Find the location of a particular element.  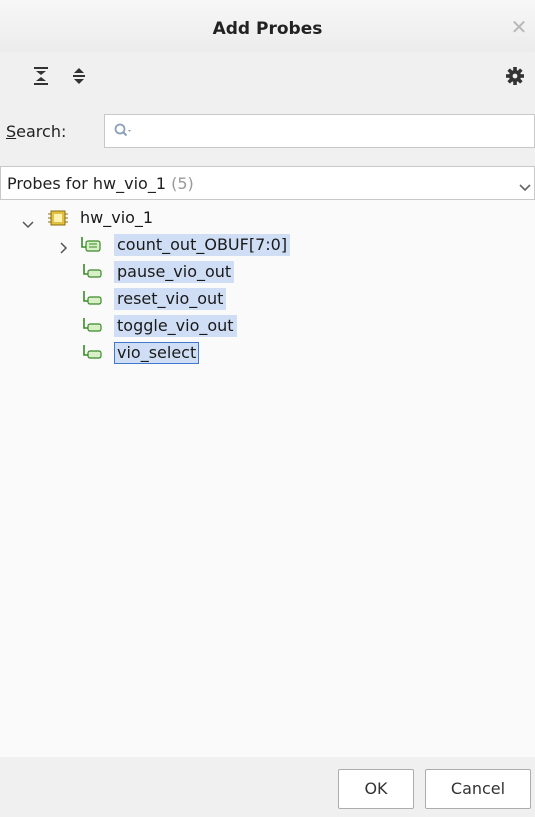

probe-source-value: Probes for hw_vio_1 (5) is located at coordinates (100, 183).